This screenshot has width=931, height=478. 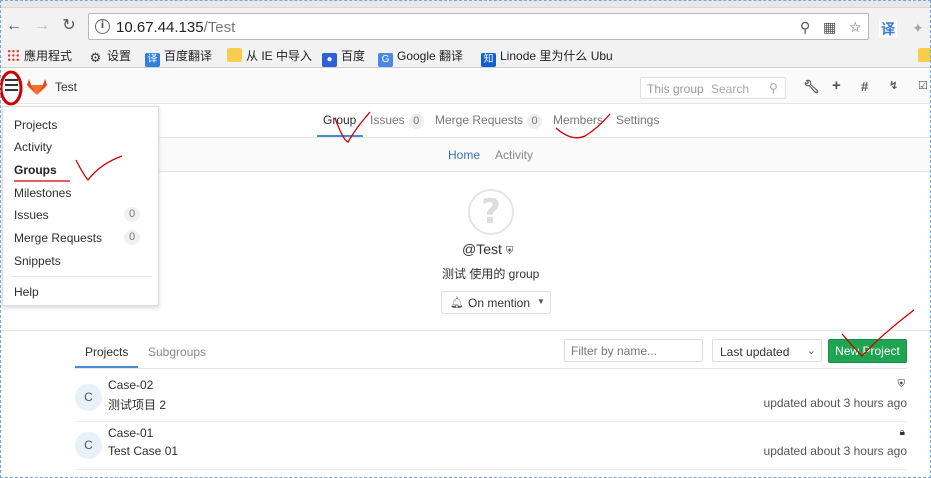 What do you see at coordinates (420, 57) in the screenshot?
I see `bookmark-google-translate: G Google 翻译` at bounding box center [420, 57].